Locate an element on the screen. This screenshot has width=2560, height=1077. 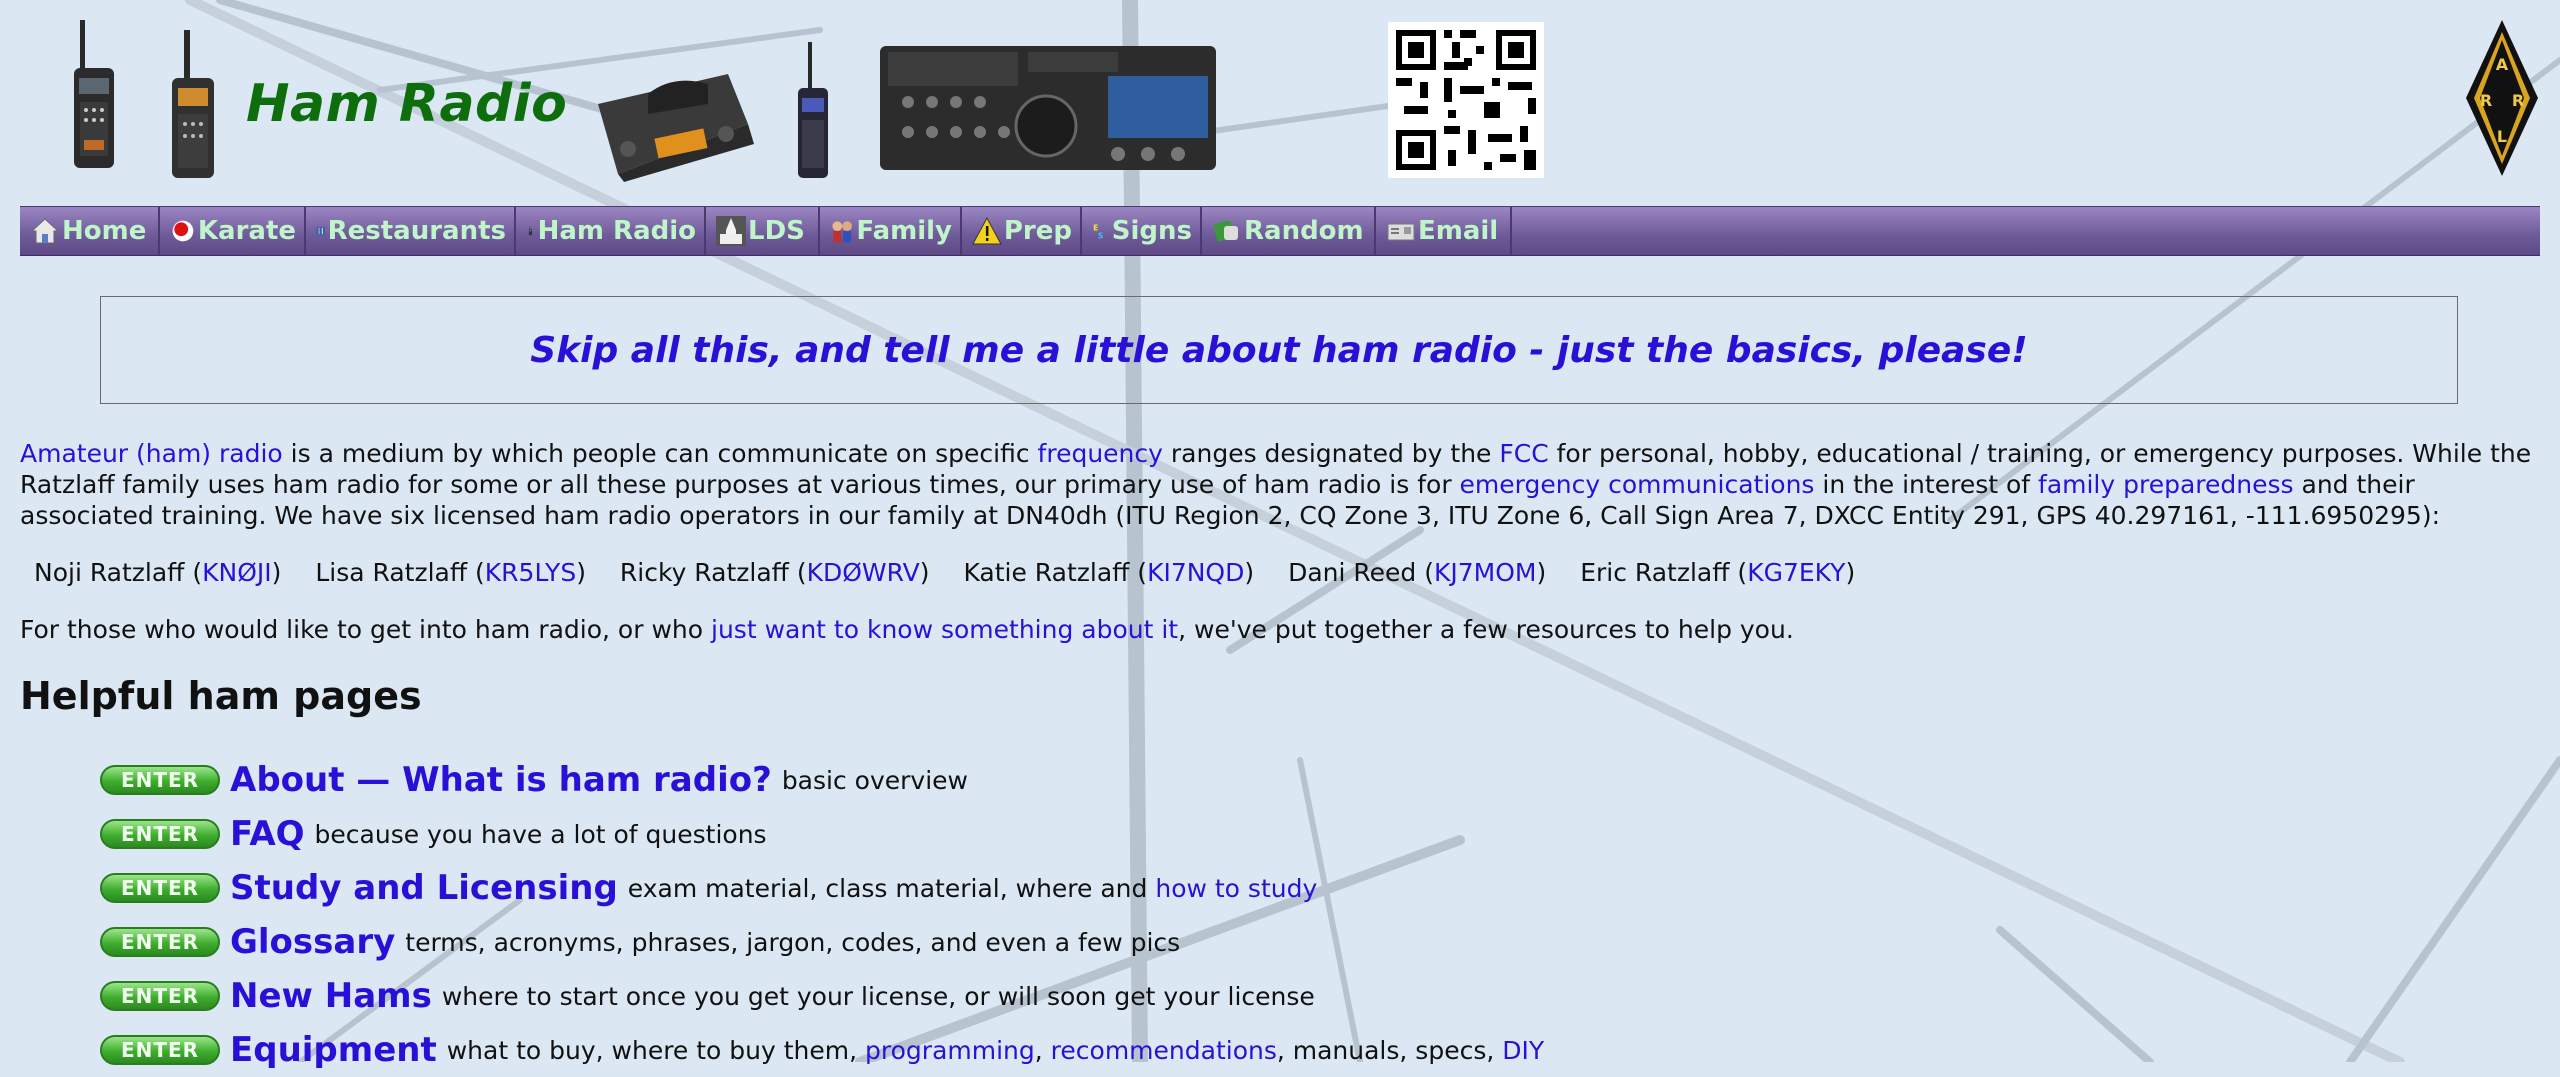
base-station-radio-image is located at coordinates (1048, 108).